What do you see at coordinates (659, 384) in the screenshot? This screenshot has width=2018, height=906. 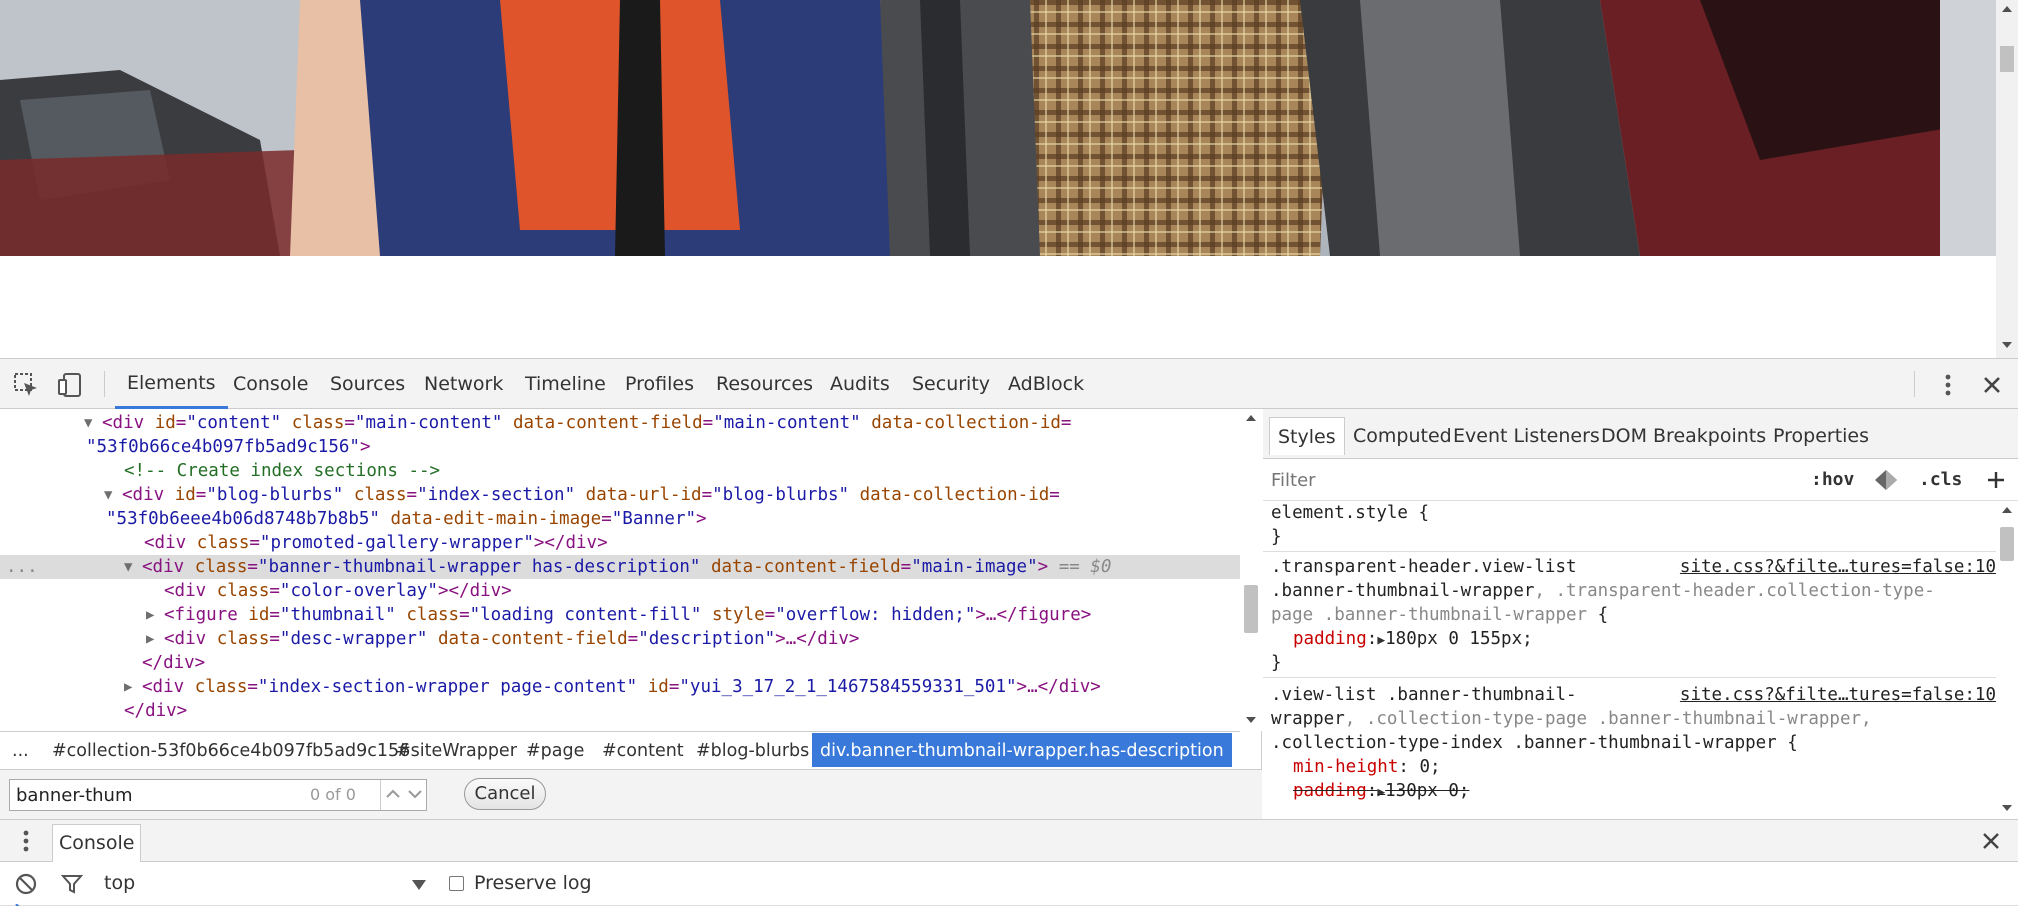 I see `tab-profiles: Profiles` at bounding box center [659, 384].